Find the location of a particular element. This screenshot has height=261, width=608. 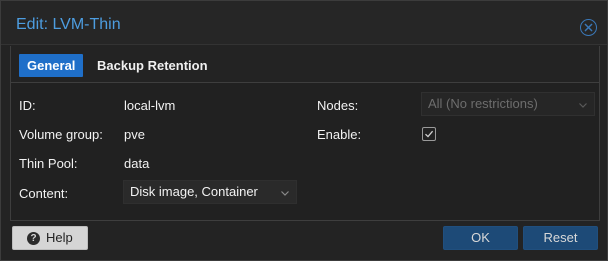

close-button is located at coordinates (588, 27).